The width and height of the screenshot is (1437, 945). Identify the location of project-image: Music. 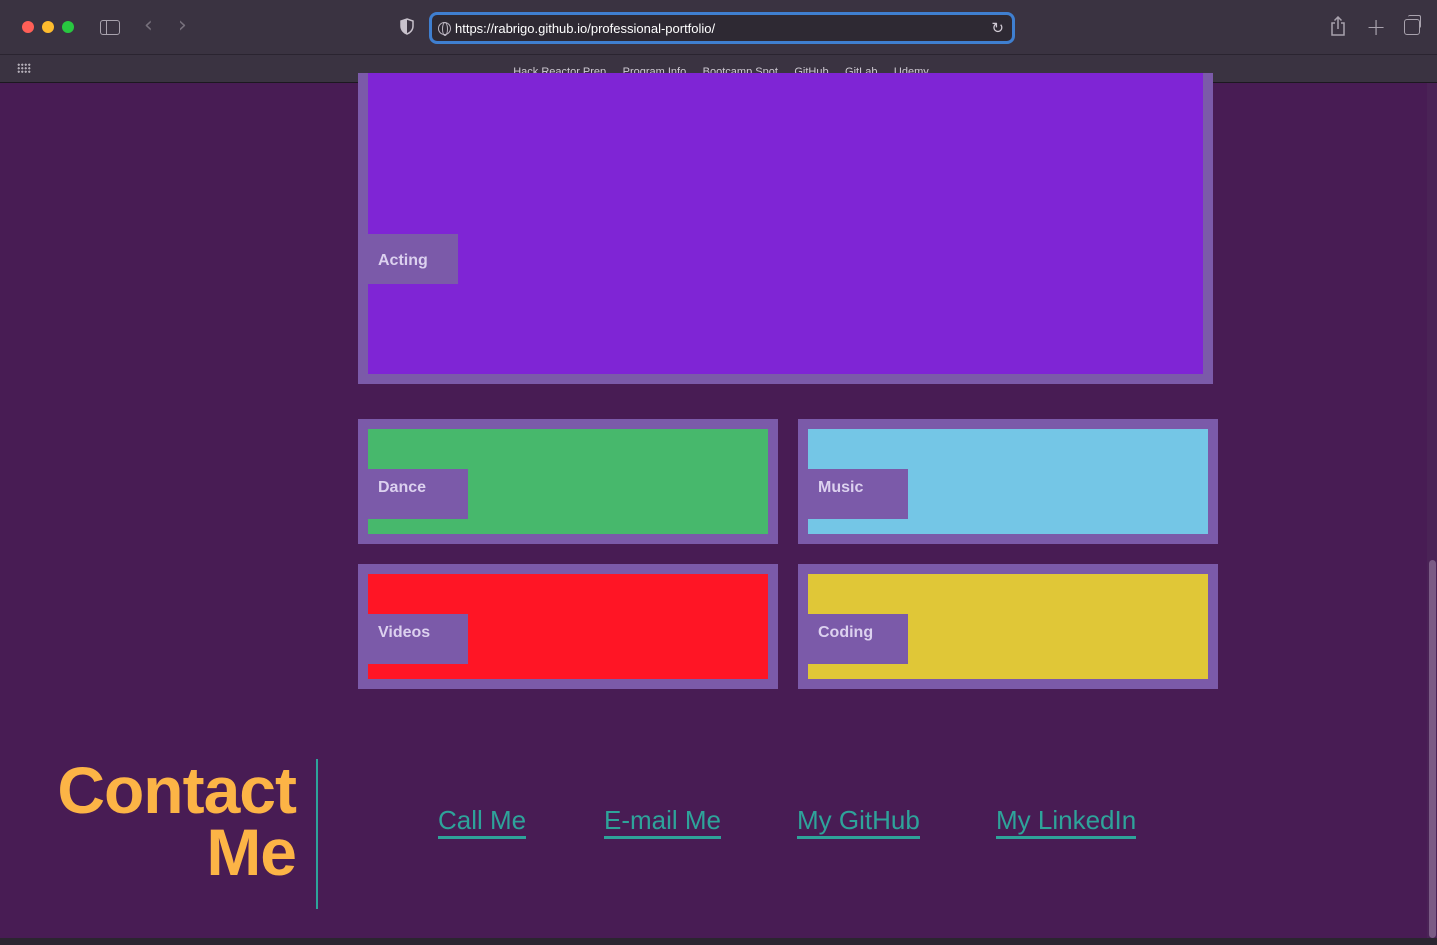
(1008, 481).